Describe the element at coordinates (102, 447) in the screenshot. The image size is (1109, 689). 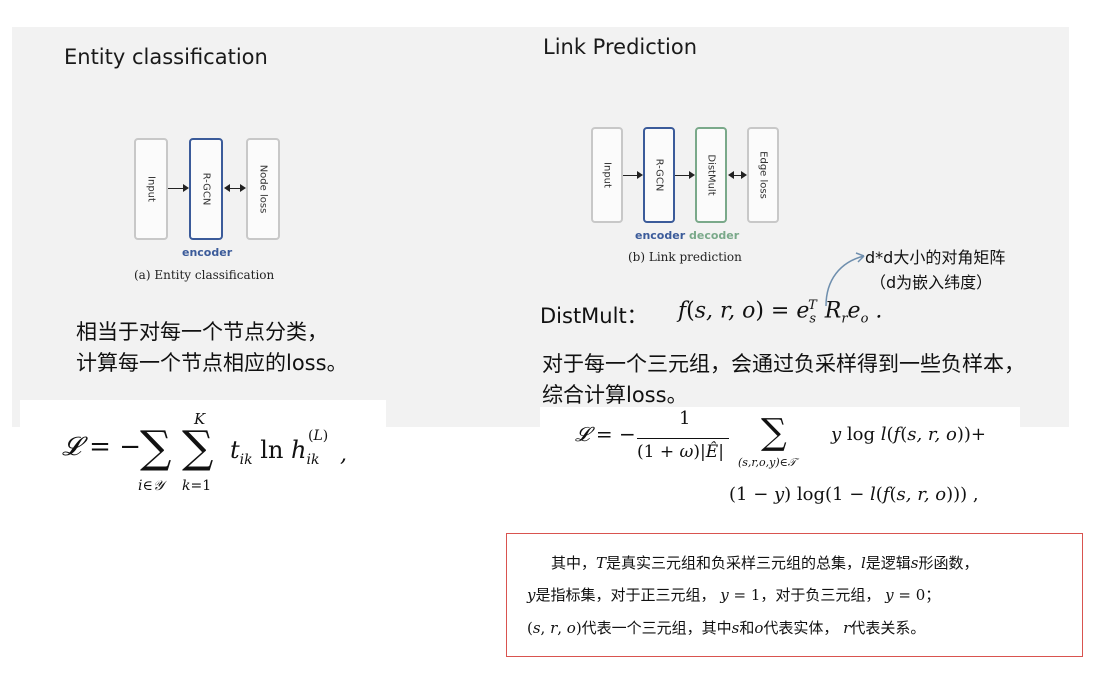
I see `loss-symbol: 𝓛 = −` at that location.